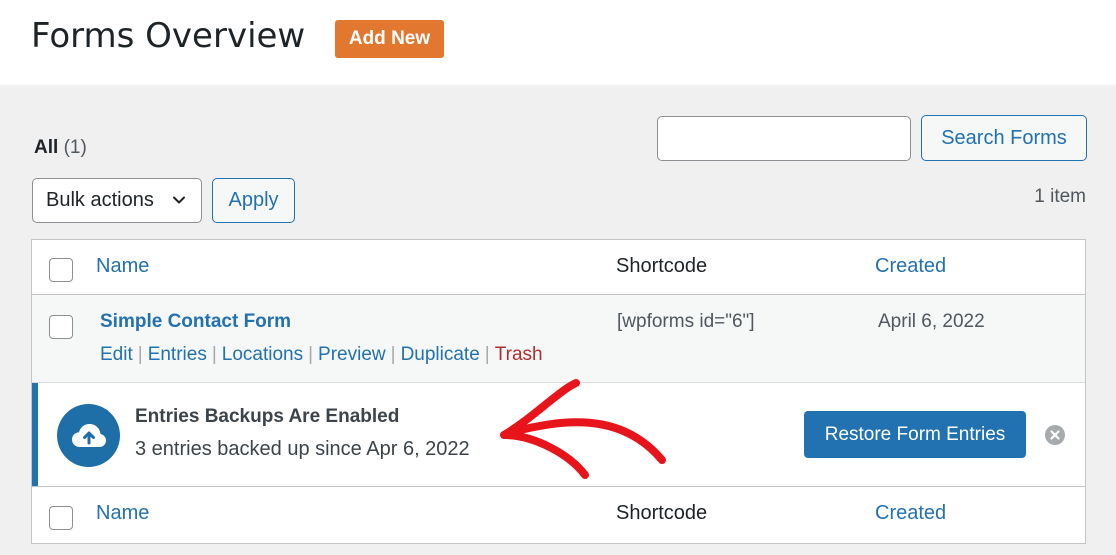 The height and width of the screenshot is (555, 1116). Describe the element at coordinates (915, 434) in the screenshot. I see `restore-form-entries-button: Restore Form Entries` at that location.